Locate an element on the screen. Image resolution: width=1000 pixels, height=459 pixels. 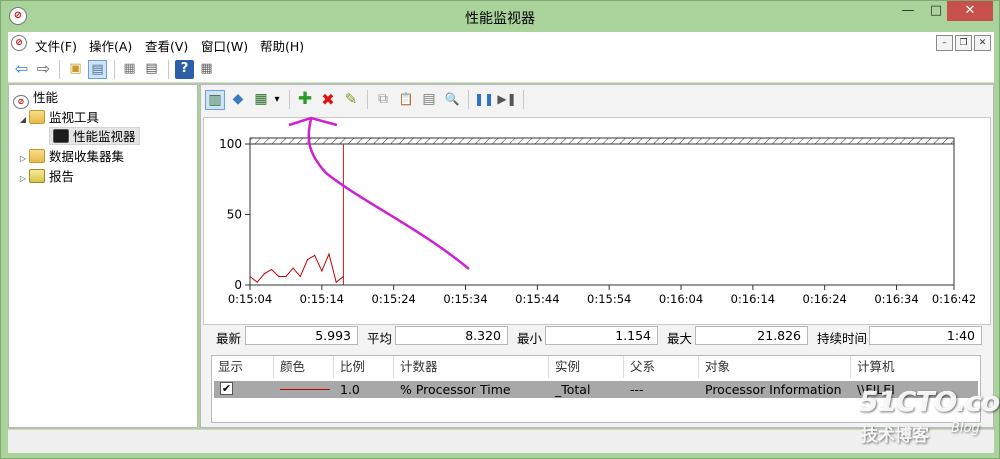
help-icon: ? is located at coordinates (184, 69).